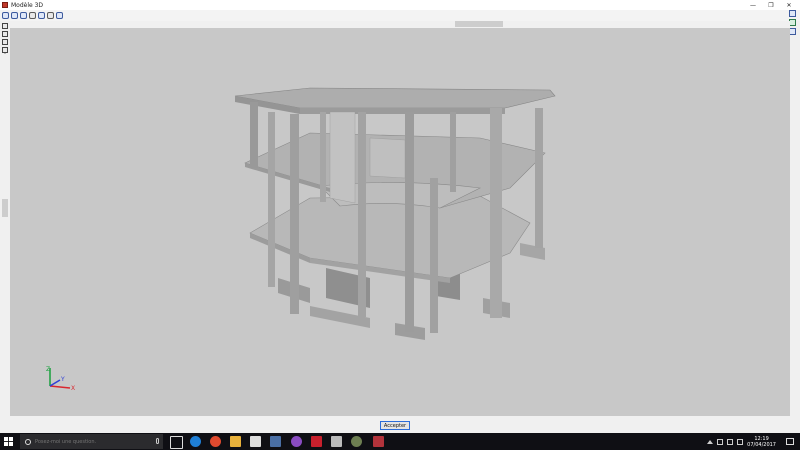  I want to click on app-icon, so click(296, 441).